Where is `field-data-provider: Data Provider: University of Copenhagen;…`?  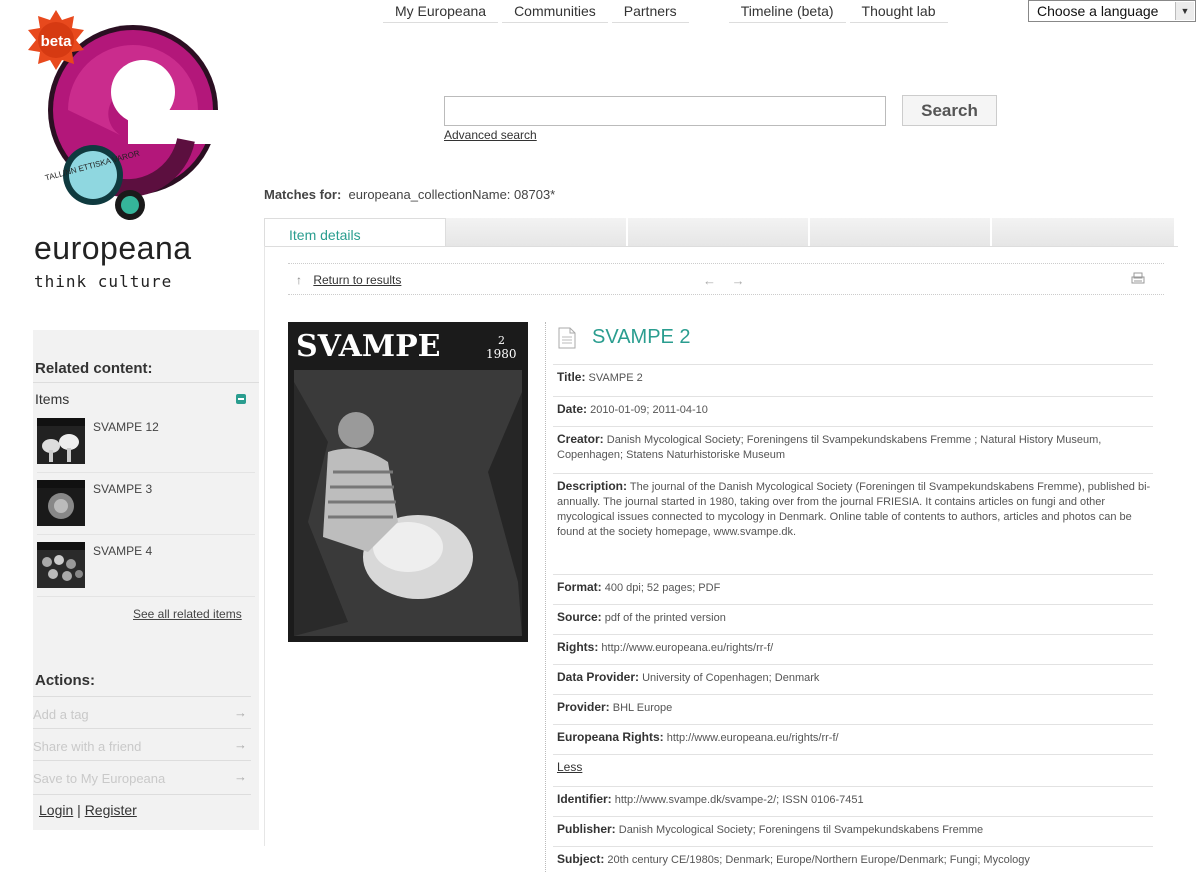 field-data-provider: Data Provider: University of Copenhagen;… is located at coordinates (853, 679).